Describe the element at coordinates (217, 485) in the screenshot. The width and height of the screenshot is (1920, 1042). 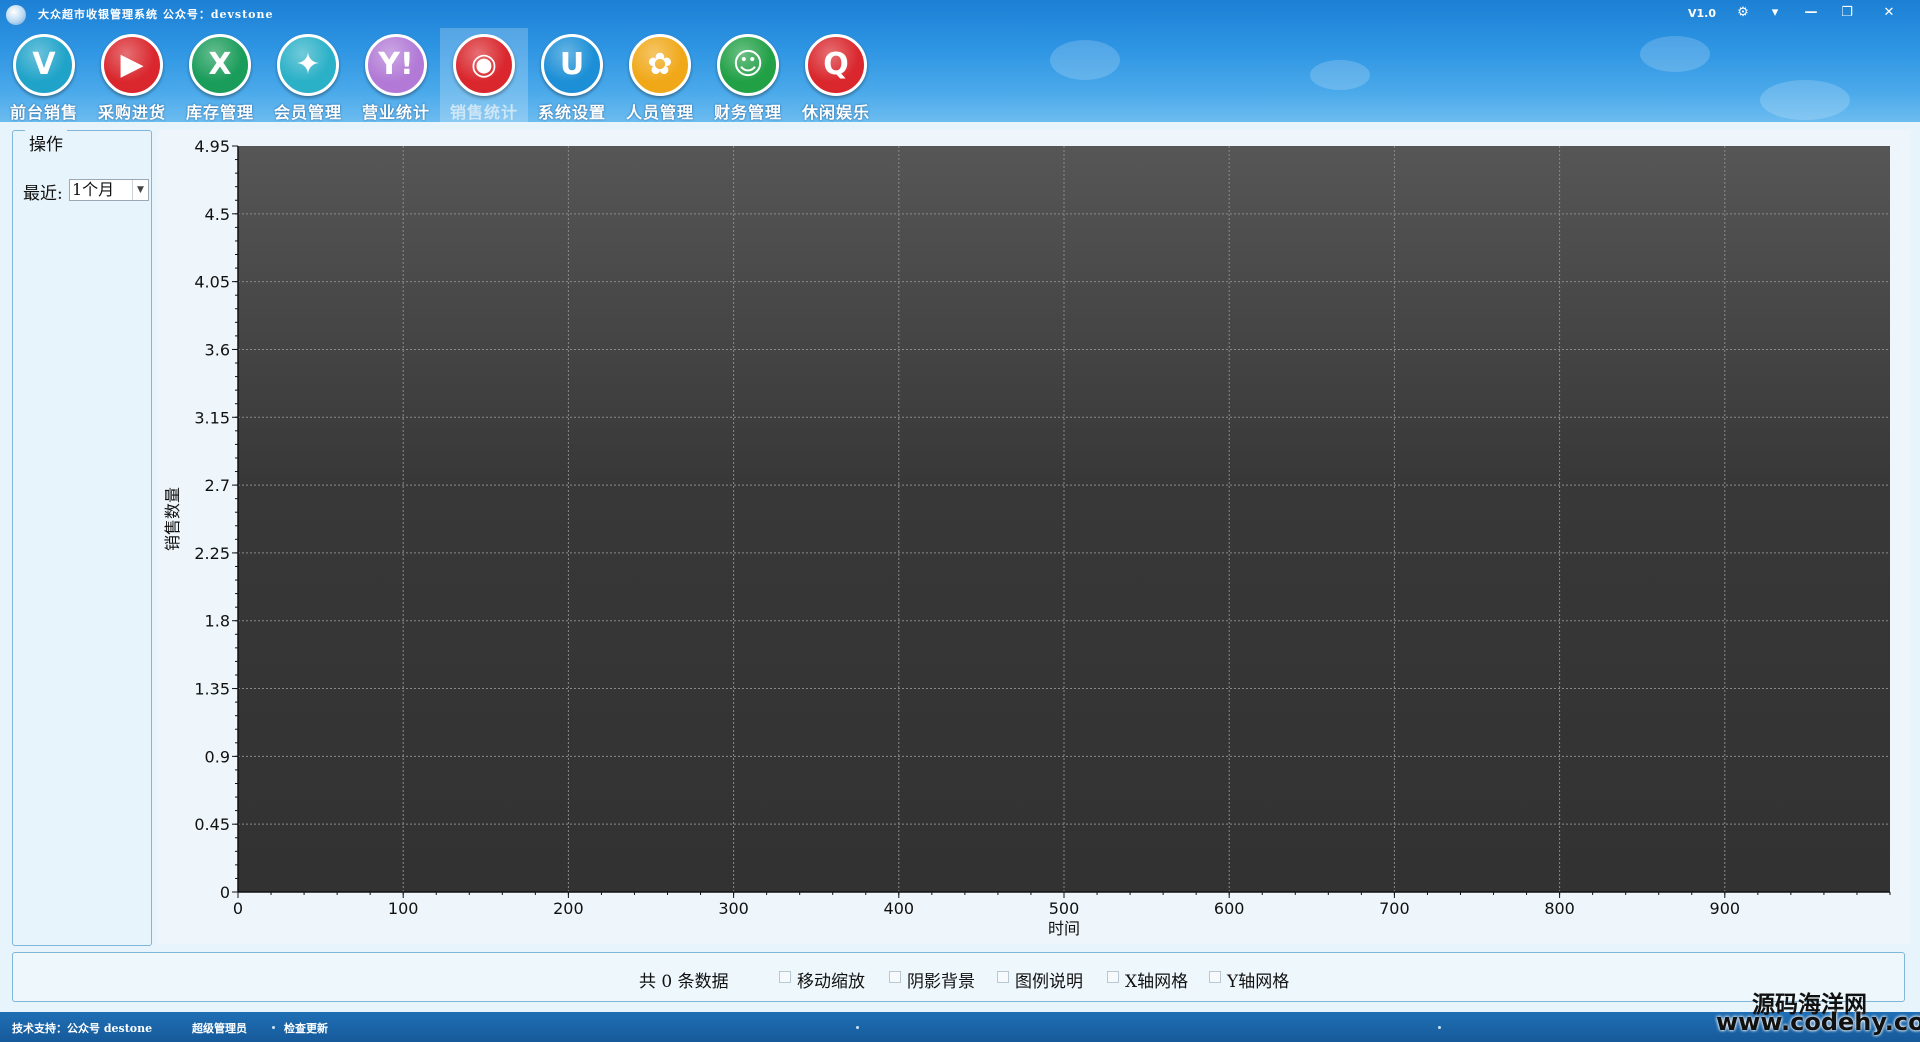
I see `y-tick-label: 2.7` at that location.